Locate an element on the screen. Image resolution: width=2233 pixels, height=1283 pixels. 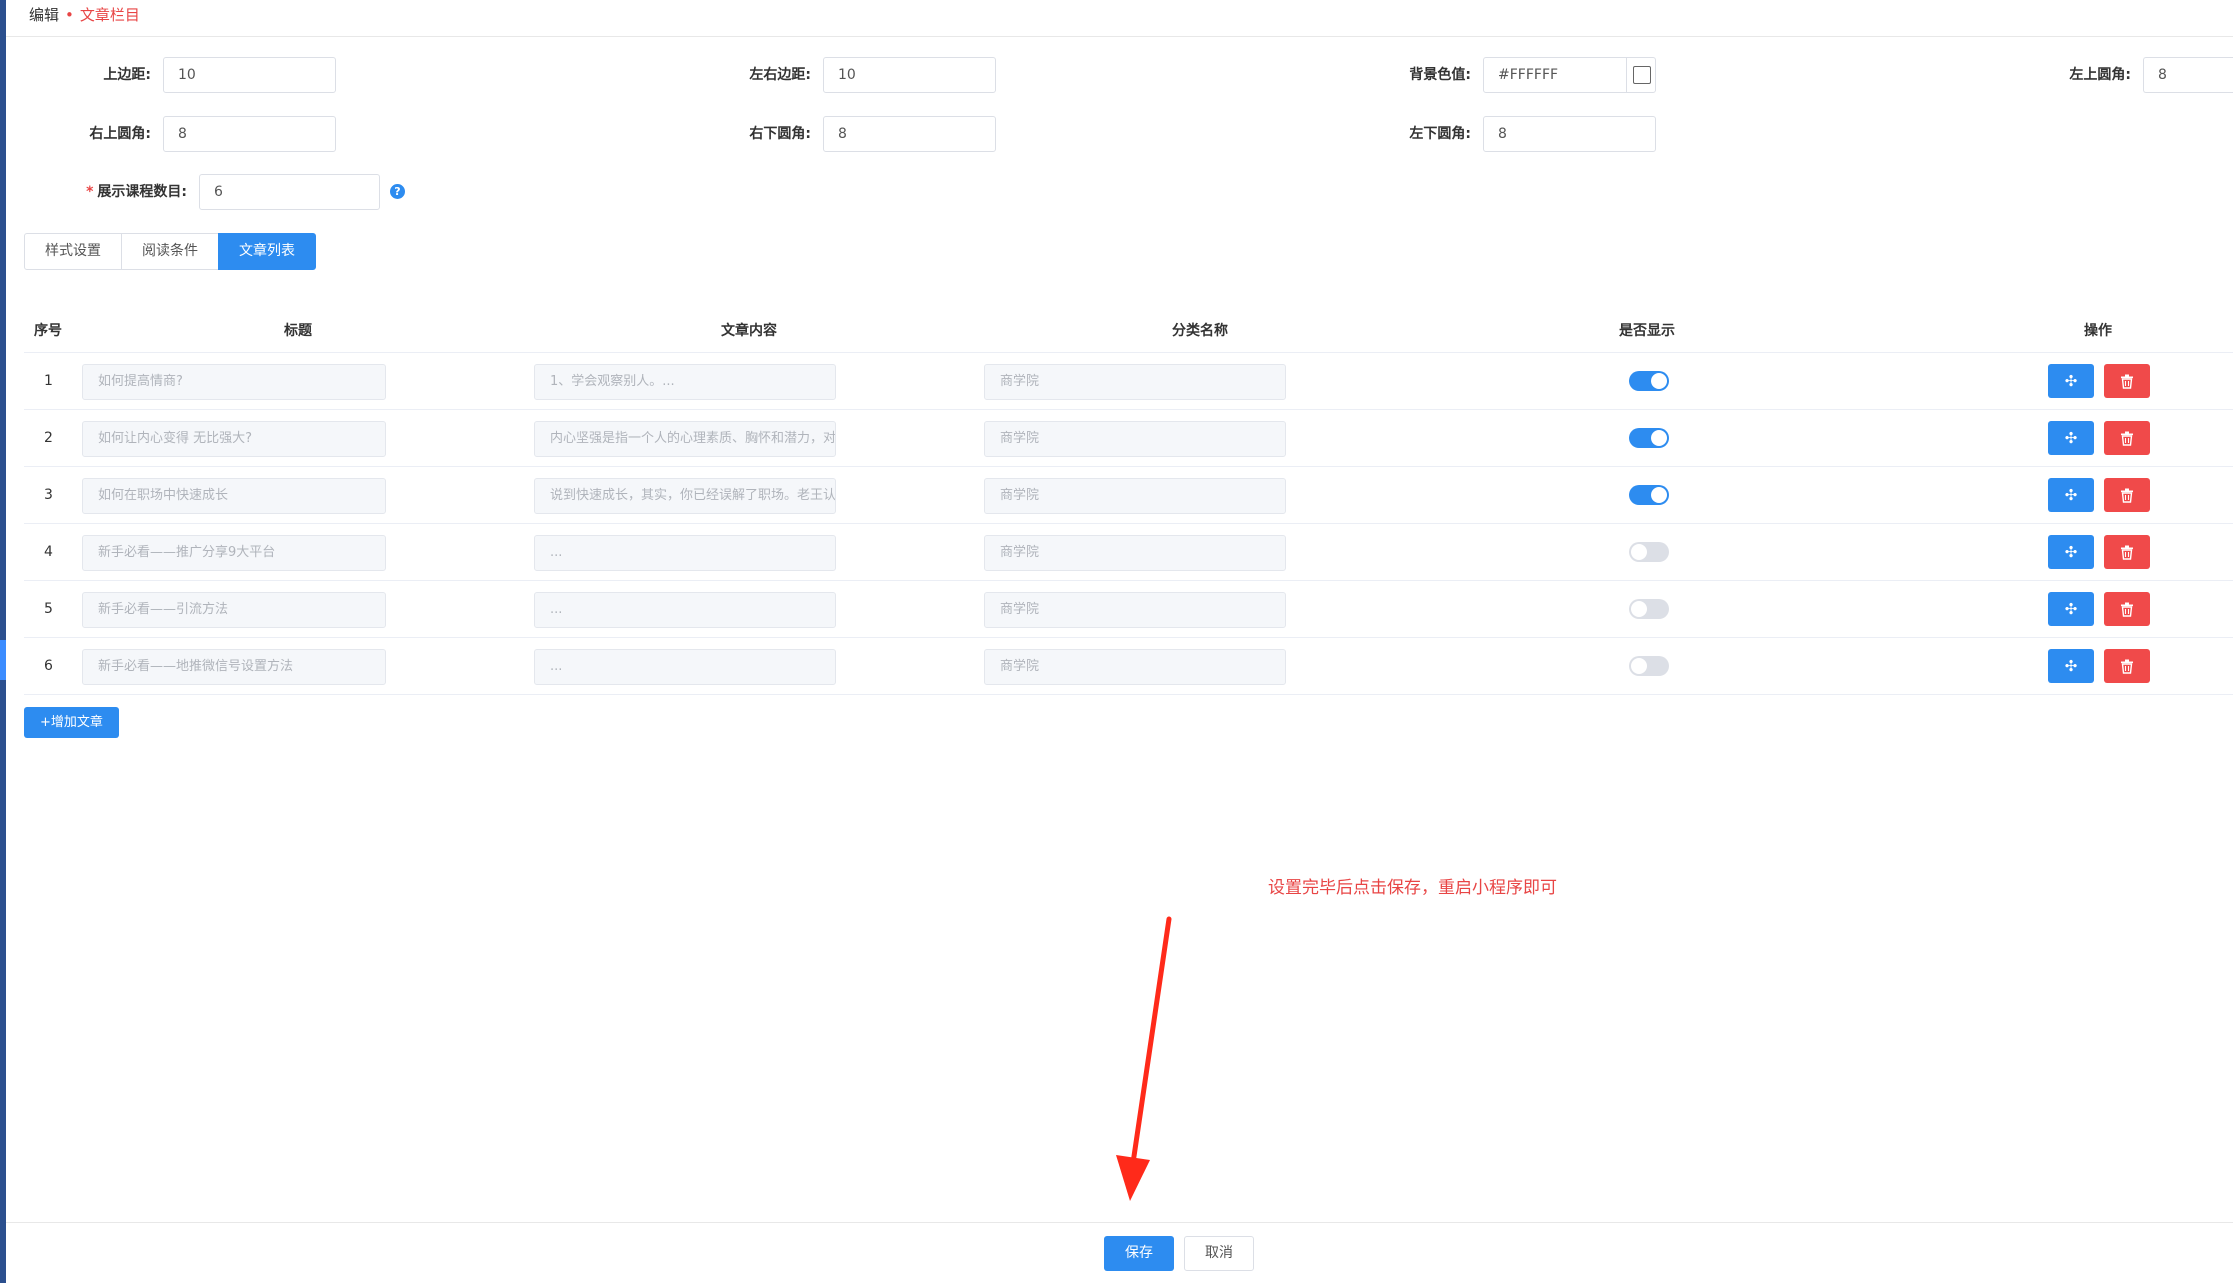
header-actions: 操作 is located at coordinates (2098, 331).